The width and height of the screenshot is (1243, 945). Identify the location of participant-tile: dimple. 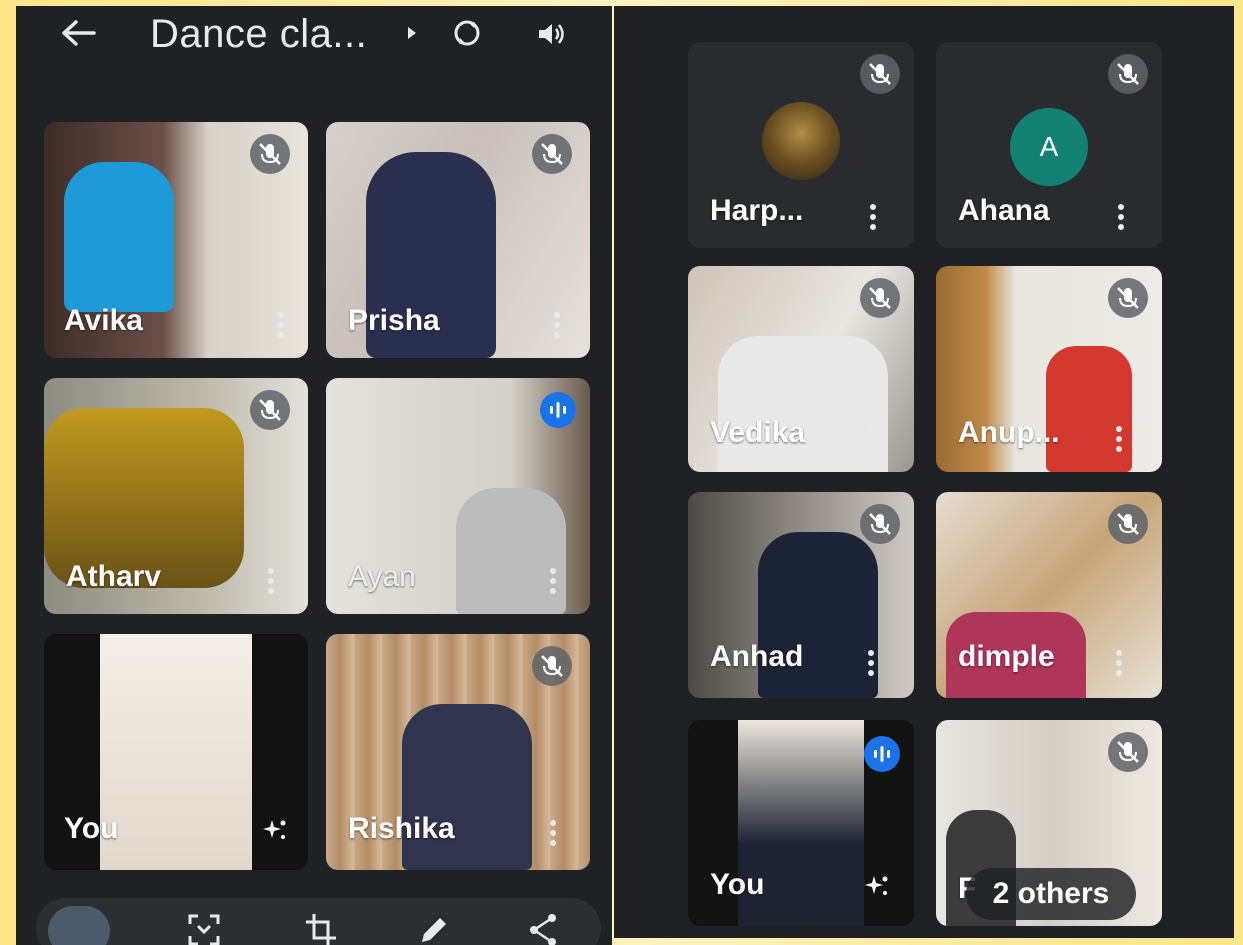
(1049, 595).